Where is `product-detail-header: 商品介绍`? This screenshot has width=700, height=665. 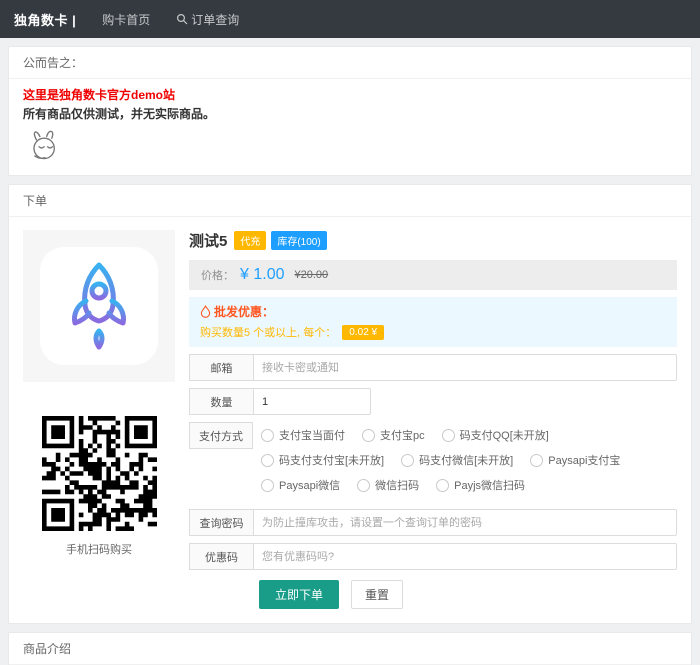 product-detail-header: 商品介绍 is located at coordinates (350, 649).